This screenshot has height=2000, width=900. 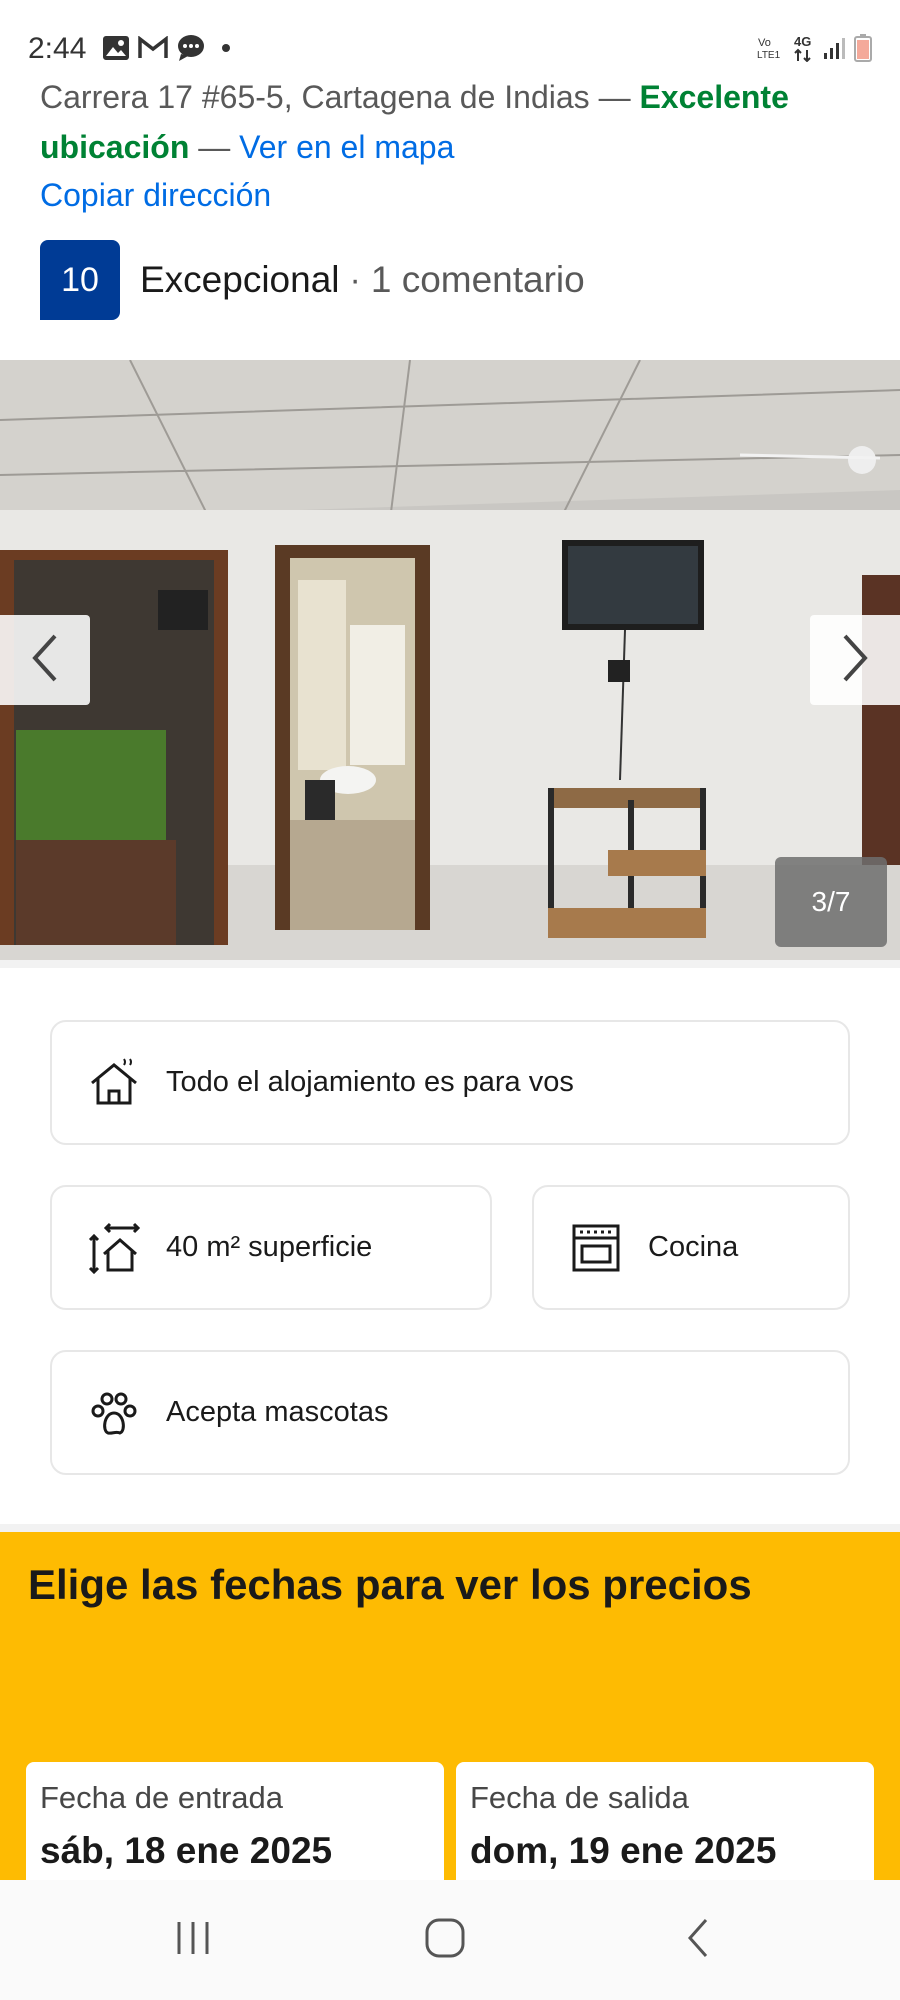 What do you see at coordinates (186, 1850) in the screenshot?
I see `checkin-value: sáb, 18 ene 2025` at bounding box center [186, 1850].